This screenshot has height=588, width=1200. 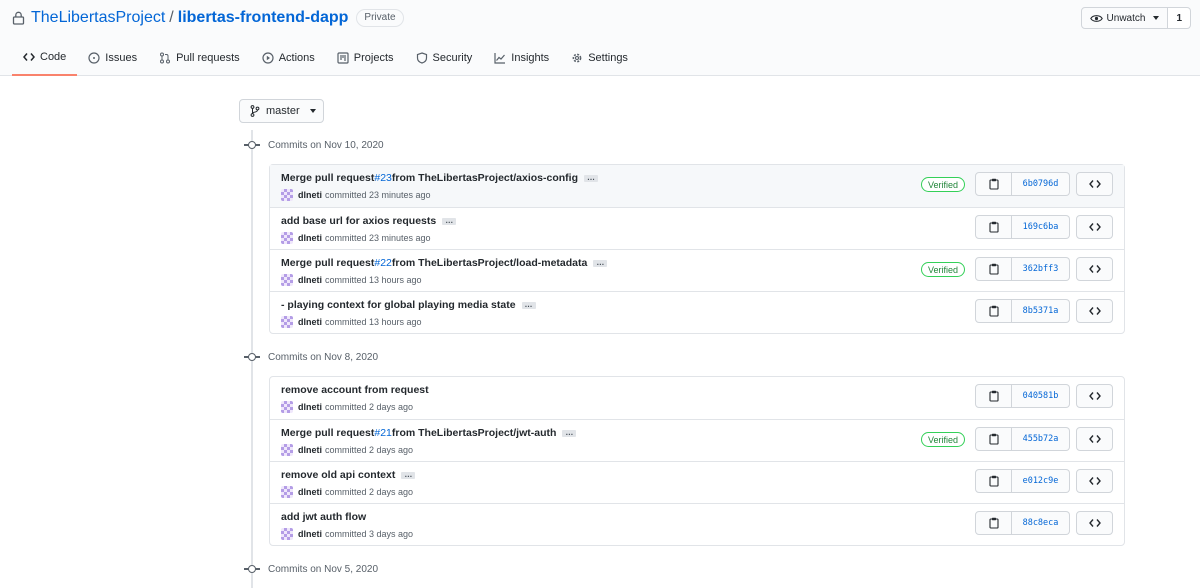 What do you see at coordinates (383, 433) in the screenshot?
I see `pr-link: #21` at bounding box center [383, 433].